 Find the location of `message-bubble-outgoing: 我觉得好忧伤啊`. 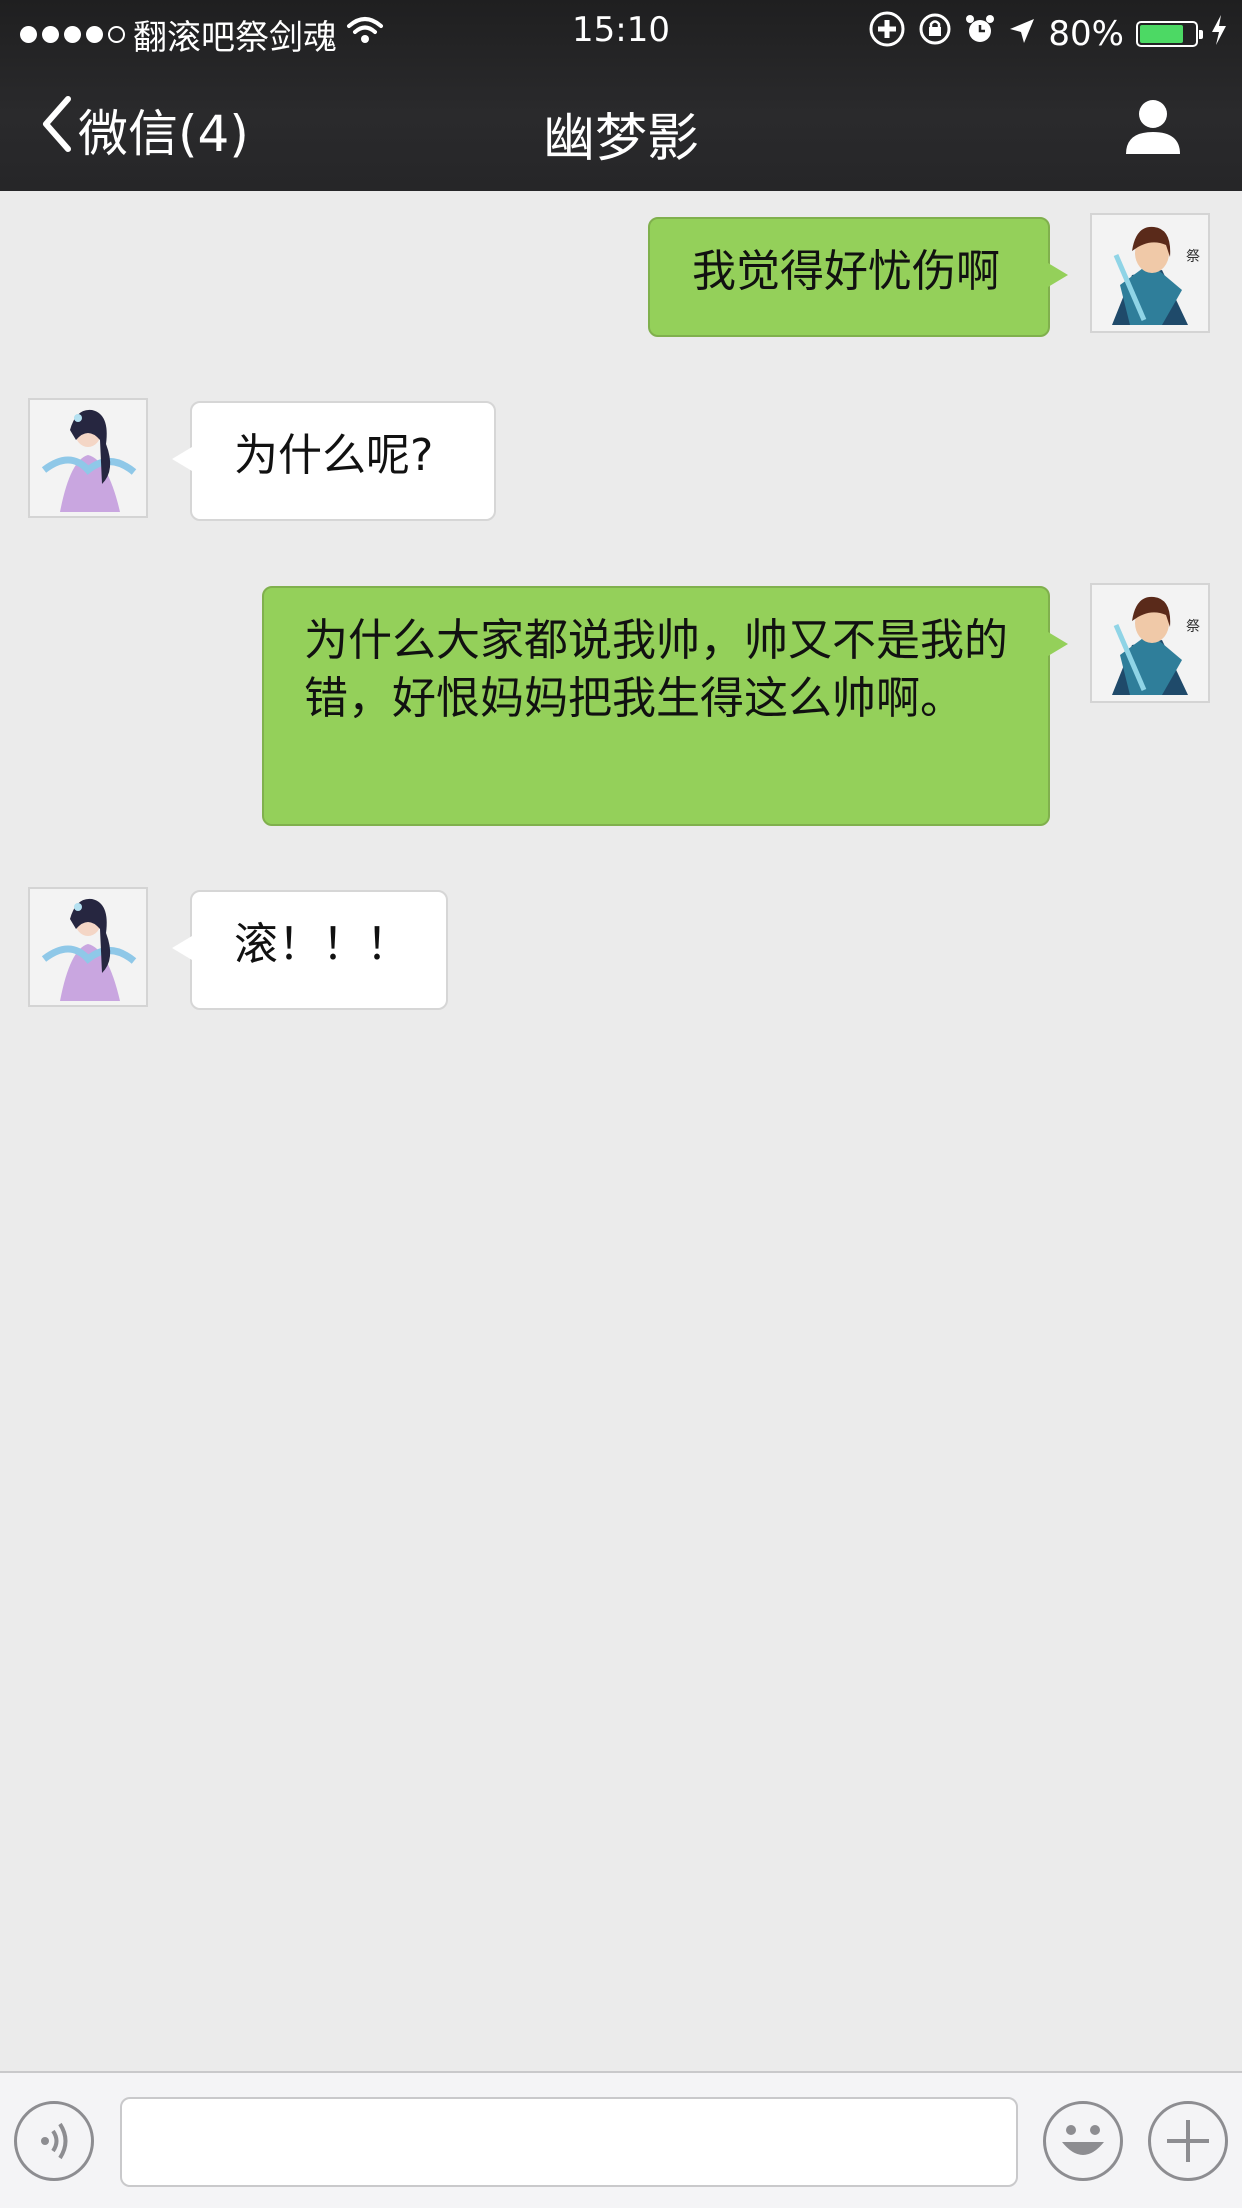

message-bubble-outgoing: 我觉得好忧伤啊 is located at coordinates (858, 277).